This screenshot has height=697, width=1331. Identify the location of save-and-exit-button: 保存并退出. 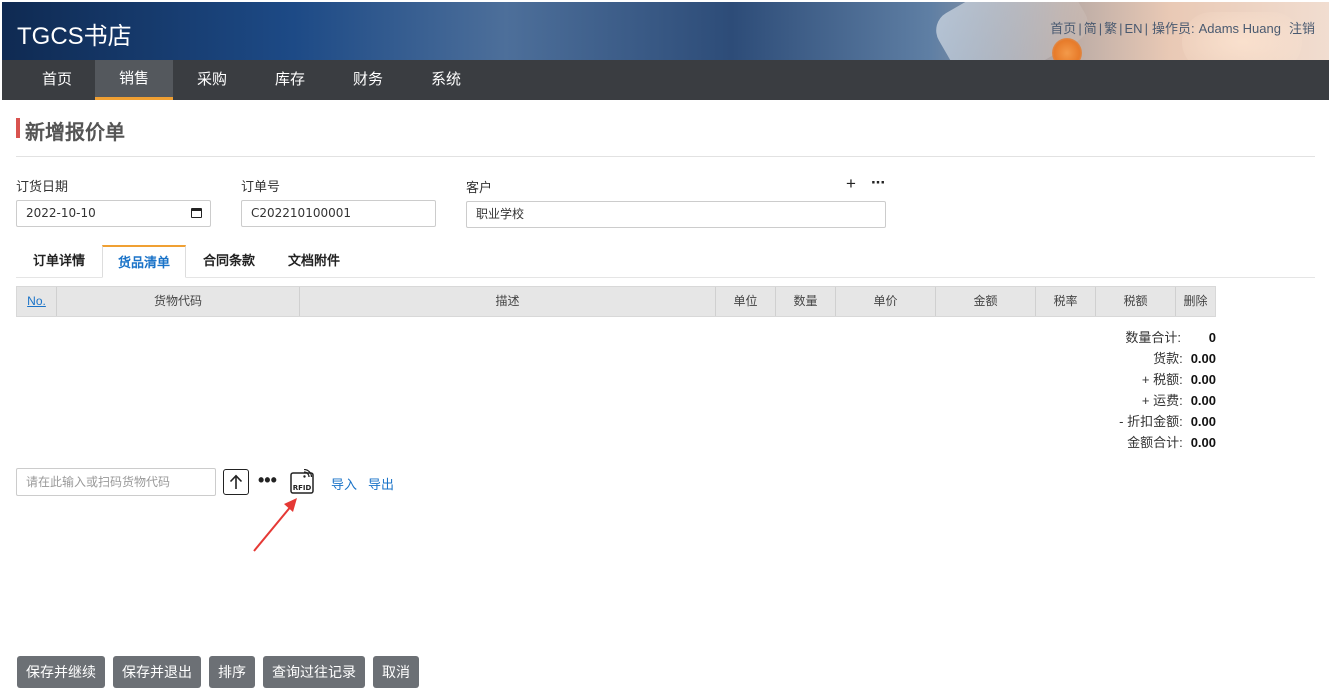
(157, 672).